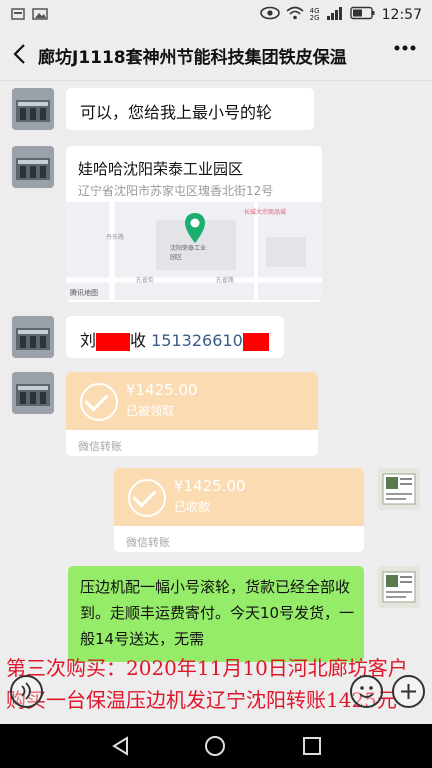 This screenshot has width=432, height=768. Describe the element at coordinates (295, 15) in the screenshot. I see `wifi-icon` at that location.